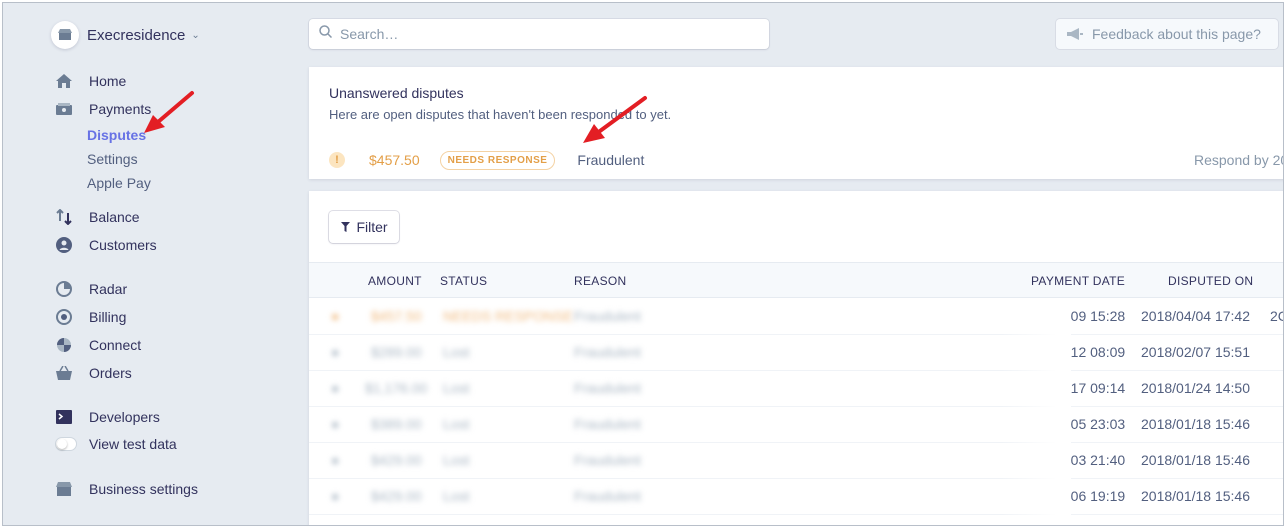  What do you see at coordinates (1078, 281) in the screenshot?
I see `column-payment-date: PAYMENT DATE` at bounding box center [1078, 281].